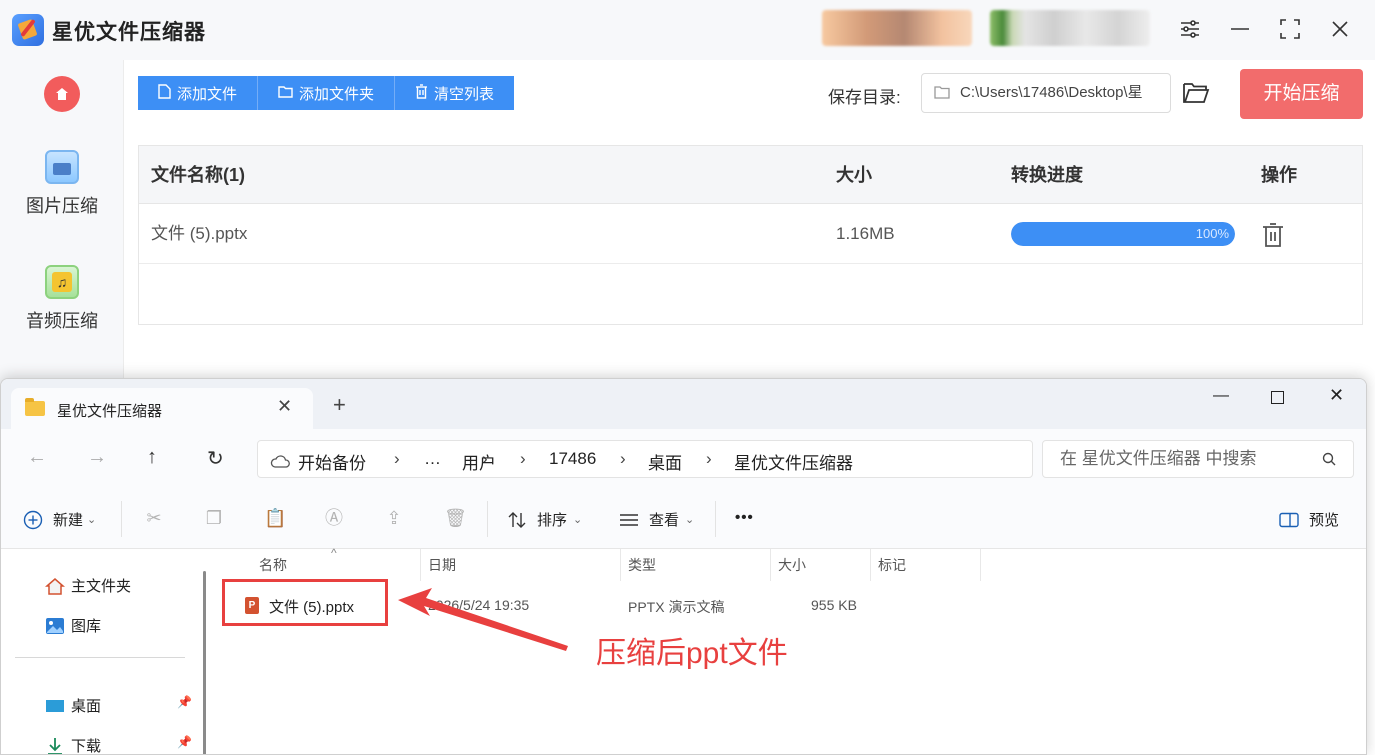  Describe the element at coordinates (28, 30) in the screenshot. I see `app-logo-icon` at that location.